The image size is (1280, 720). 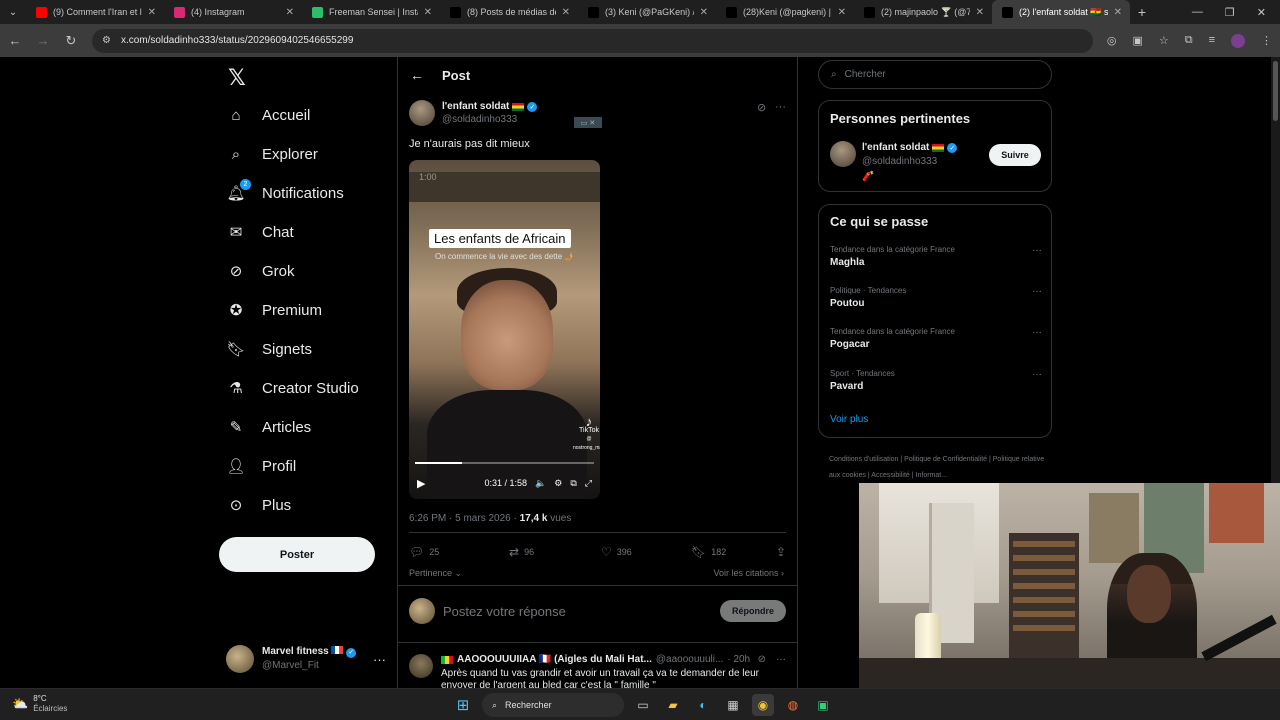 I want to click on volume-icon: 🔈, so click(x=540, y=483).